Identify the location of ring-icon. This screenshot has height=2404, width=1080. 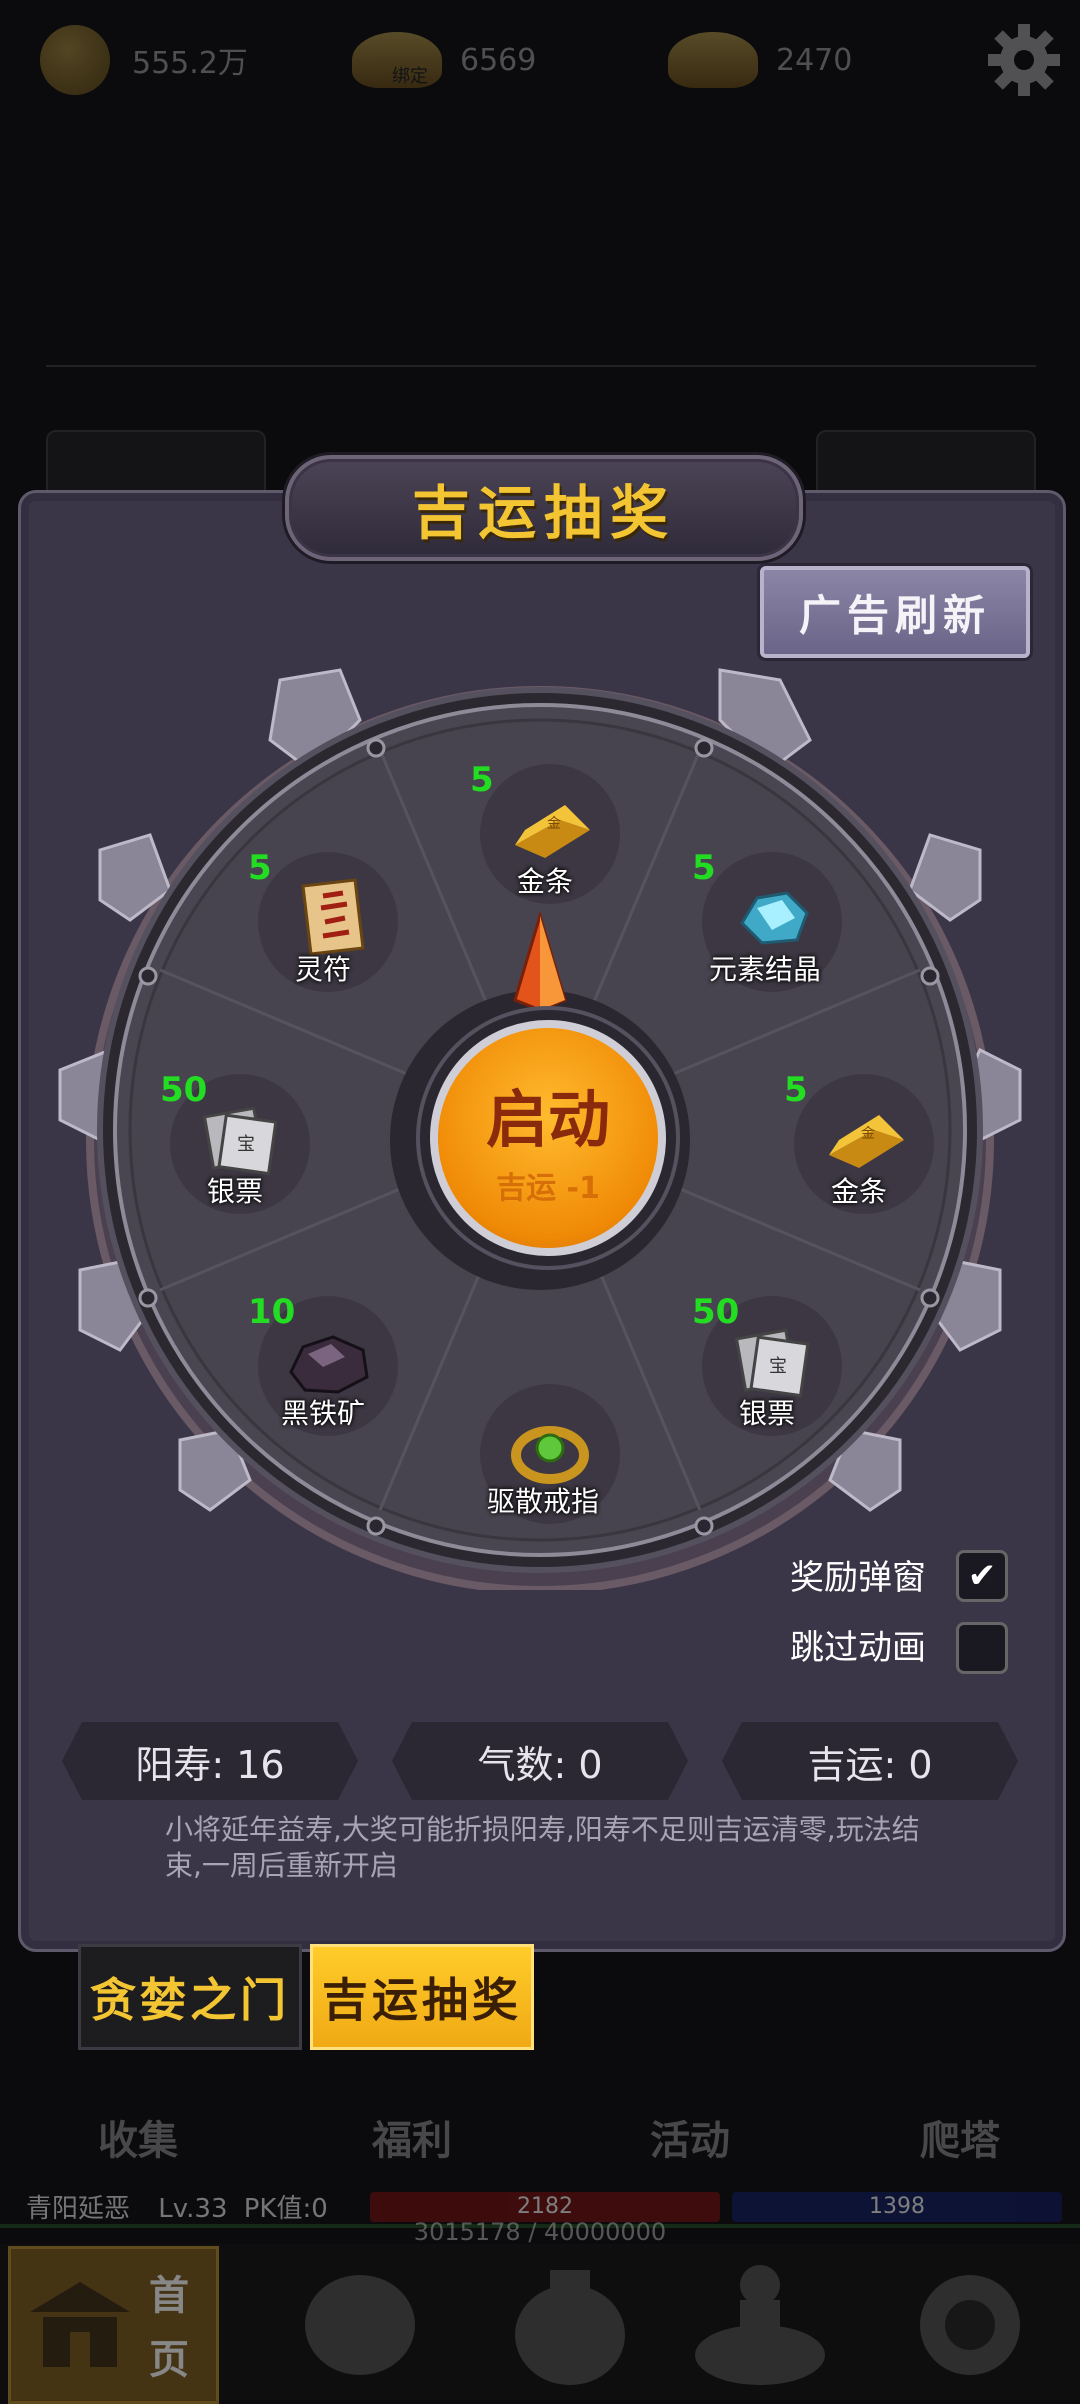
(550, 1455).